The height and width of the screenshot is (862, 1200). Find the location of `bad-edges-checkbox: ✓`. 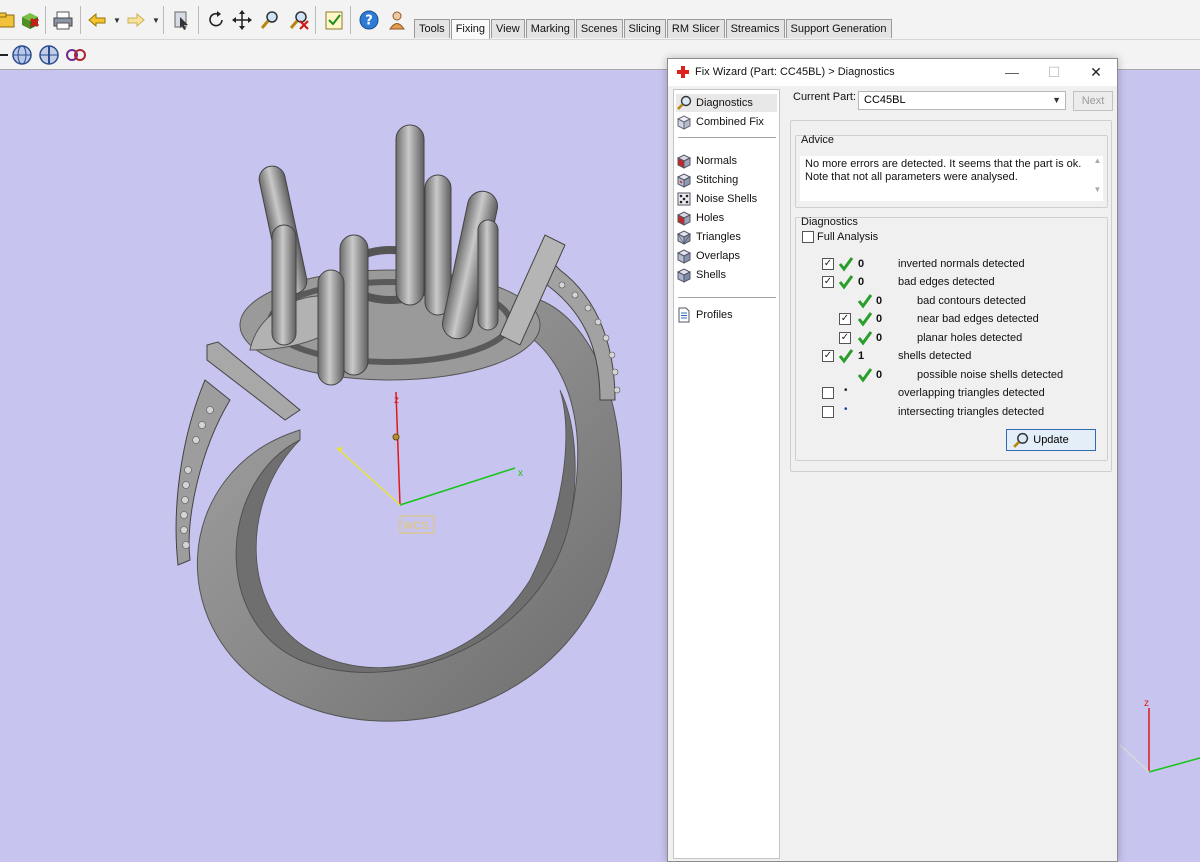

bad-edges-checkbox: ✓ is located at coordinates (828, 282).